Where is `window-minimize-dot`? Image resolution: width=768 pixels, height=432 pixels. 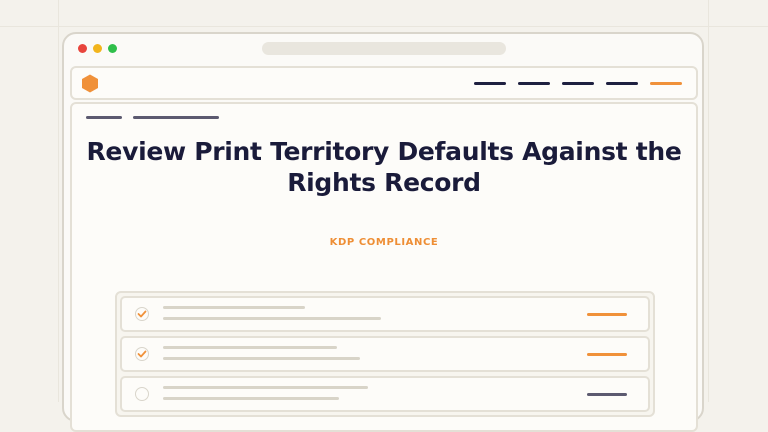 window-minimize-dot is located at coordinates (97, 48).